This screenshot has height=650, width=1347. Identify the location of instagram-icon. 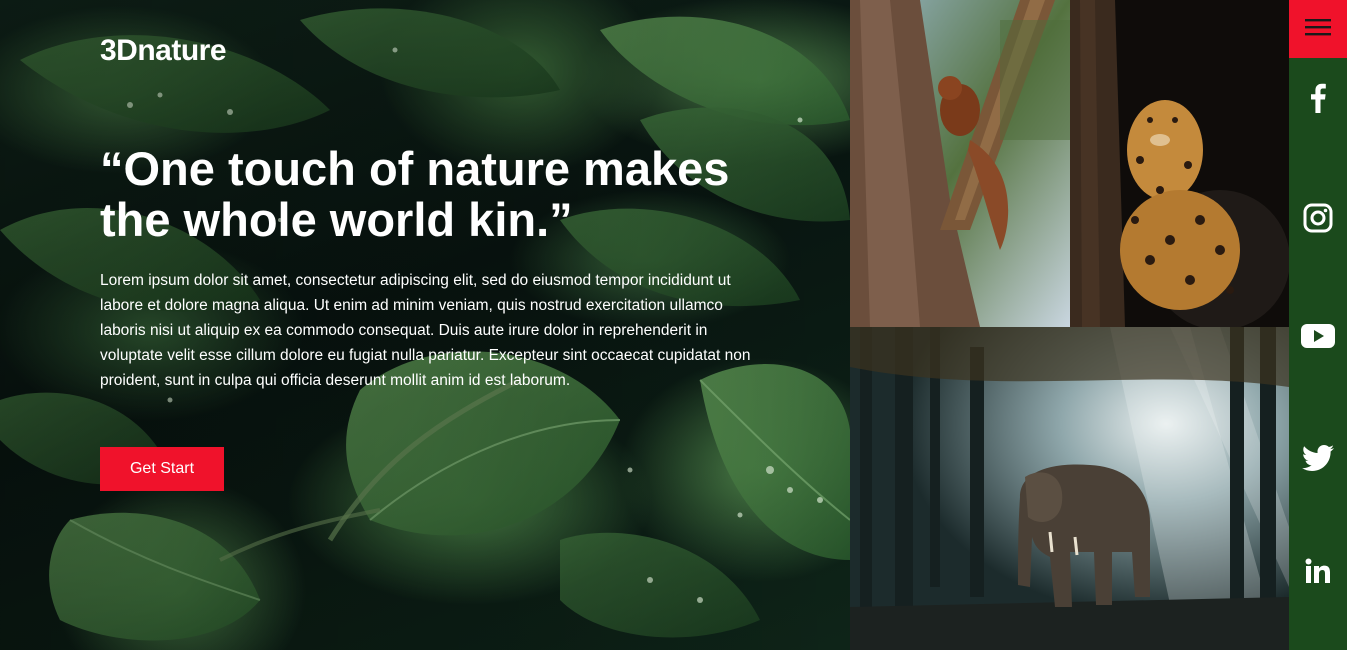
(1318, 220).